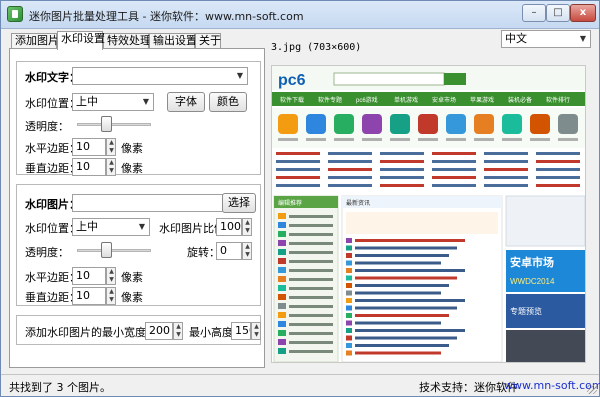 This screenshot has height=397, width=600. Describe the element at coordinates (89, 167) in the screenshot. I see `watermark-text-v-margin-input: 10` at that location.